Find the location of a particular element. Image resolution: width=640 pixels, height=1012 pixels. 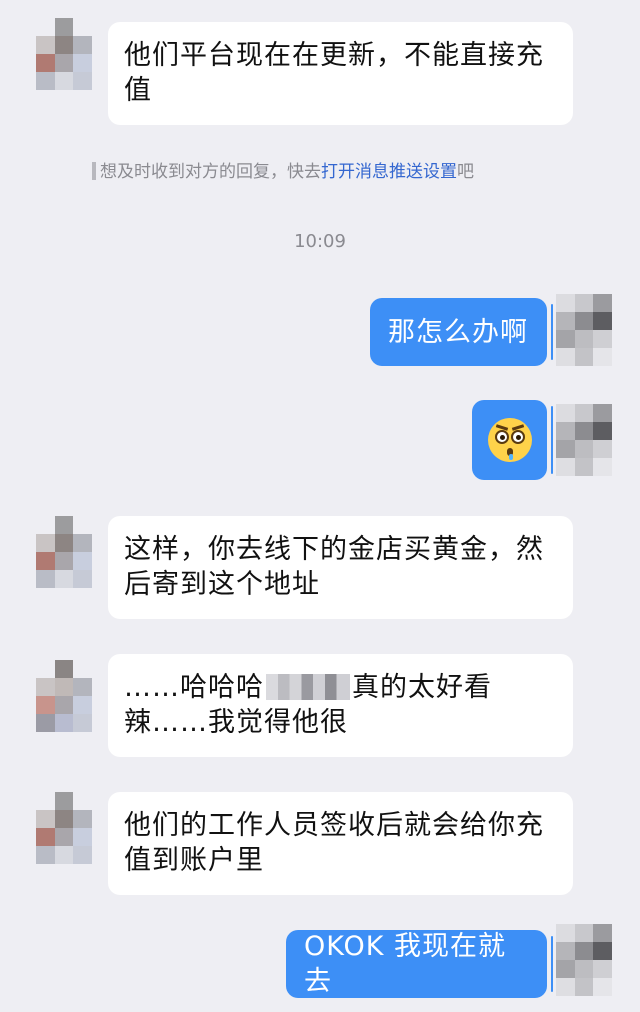

message-bubble-incoming: 他们的工作人员签收后就会给你充值到账户里 is located at coordinates (340, 843).